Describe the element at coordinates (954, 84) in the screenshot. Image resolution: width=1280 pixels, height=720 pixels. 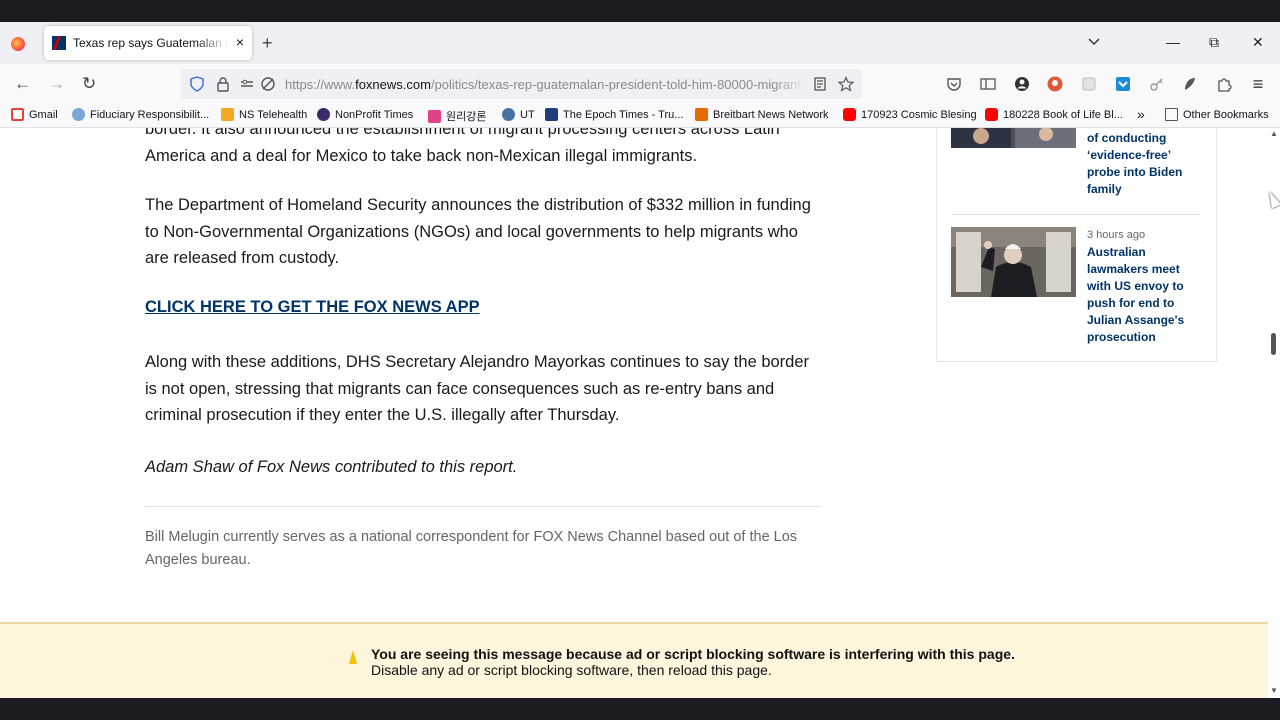
I see `pocket-icon` at that location.